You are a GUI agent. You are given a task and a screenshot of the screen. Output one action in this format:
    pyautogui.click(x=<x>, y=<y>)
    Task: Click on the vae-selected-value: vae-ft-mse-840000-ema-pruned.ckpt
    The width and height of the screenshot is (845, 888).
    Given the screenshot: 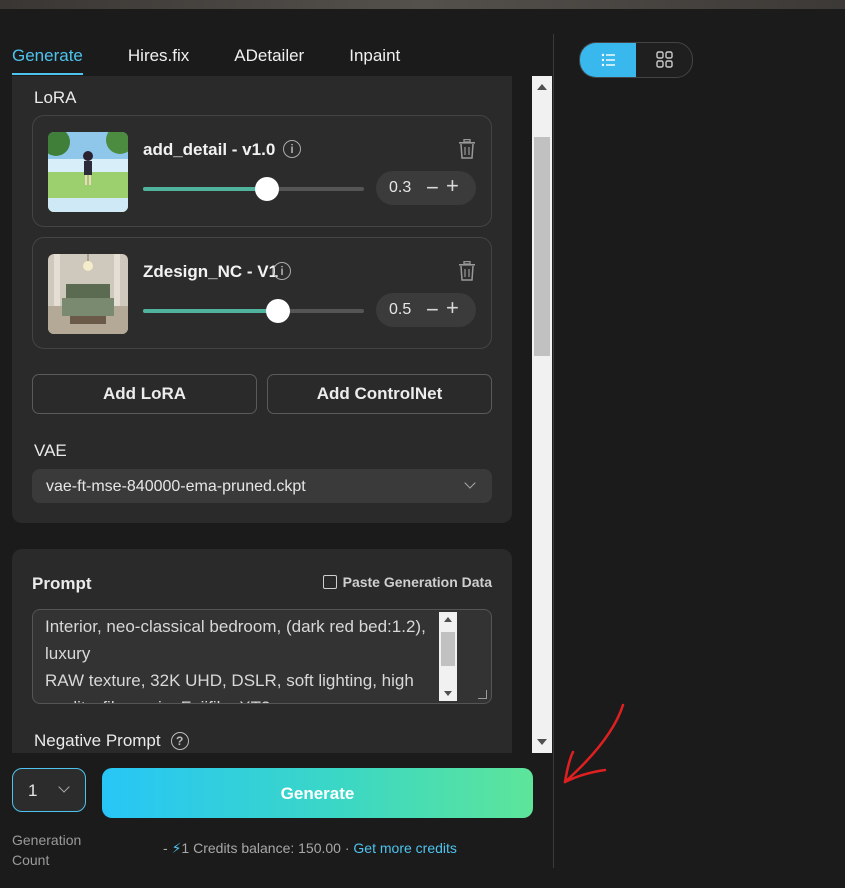 What is the action you would take?
    pyautogui.click(x=176, y=486)
    